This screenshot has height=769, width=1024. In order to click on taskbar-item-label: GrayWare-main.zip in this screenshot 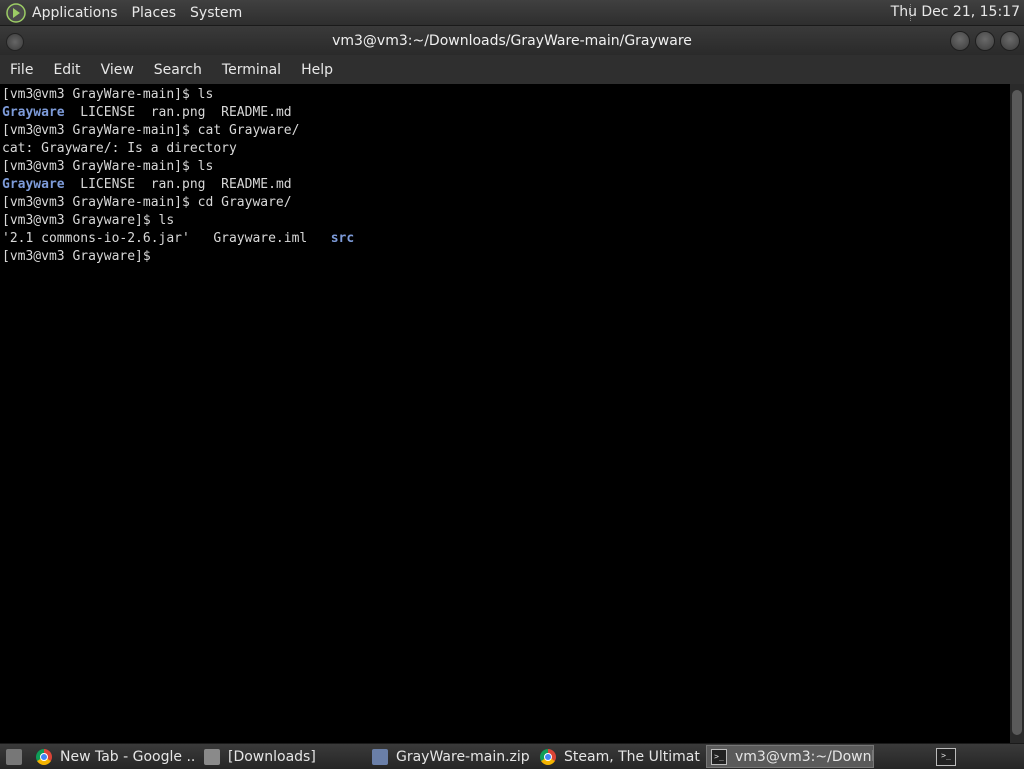, I will do `click(463, 756)`.